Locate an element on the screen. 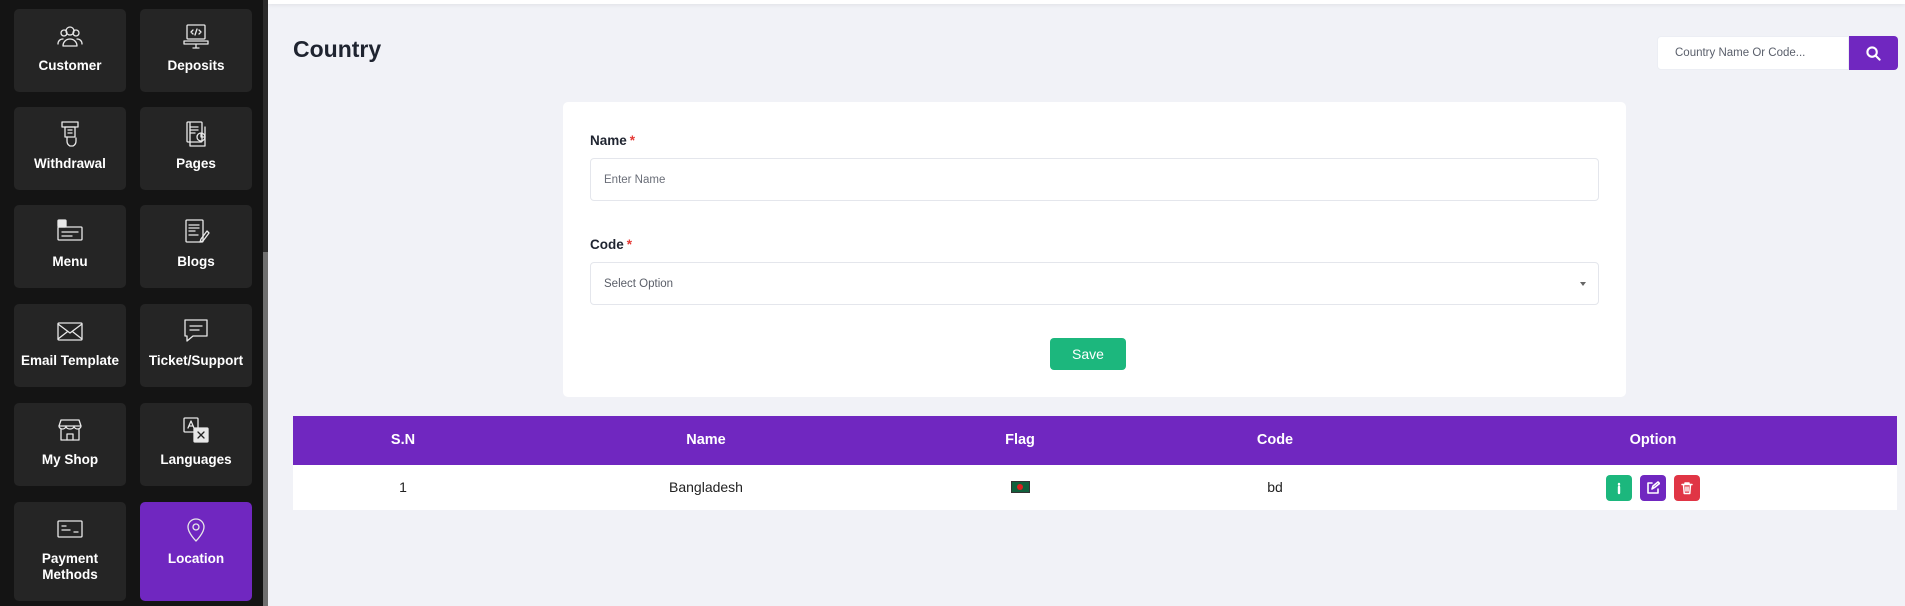  table-row: 1 Bangladesh bd is located at coordinates (1095, 487).